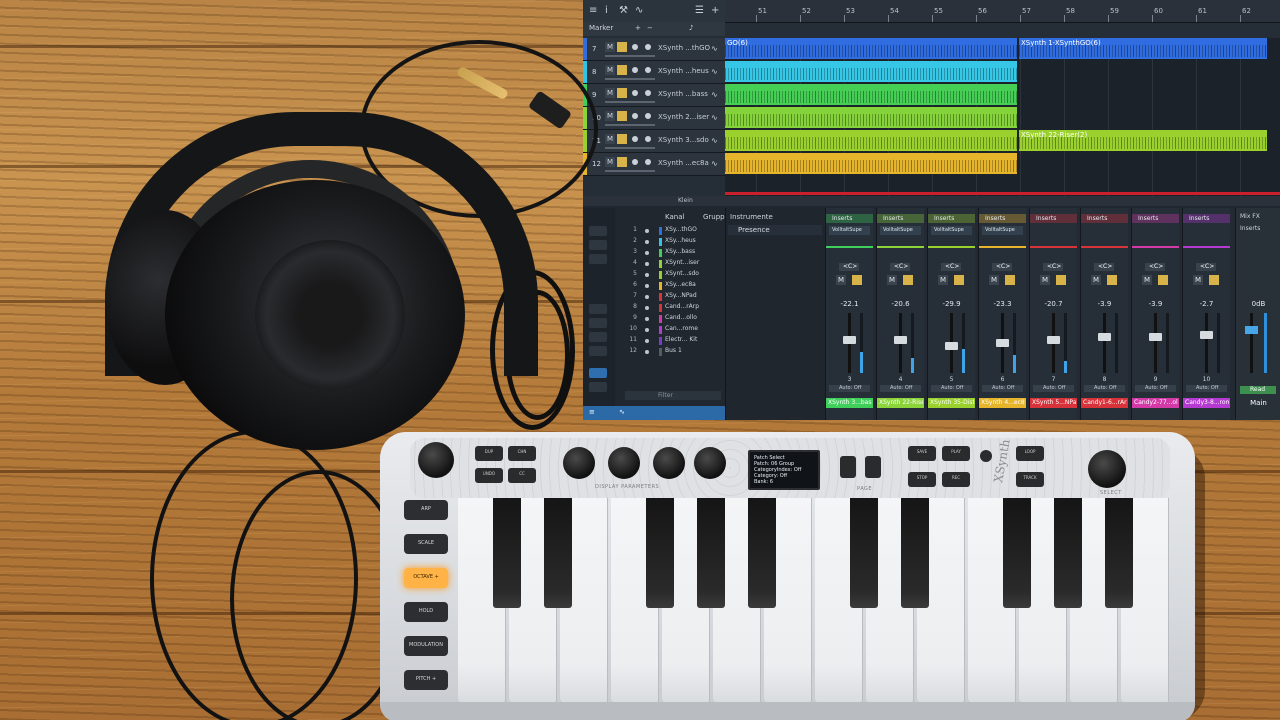 Image resolution: width=1280 pixels, height=720 pixels. I want to click on transport-button: CC, so click(522, 475).